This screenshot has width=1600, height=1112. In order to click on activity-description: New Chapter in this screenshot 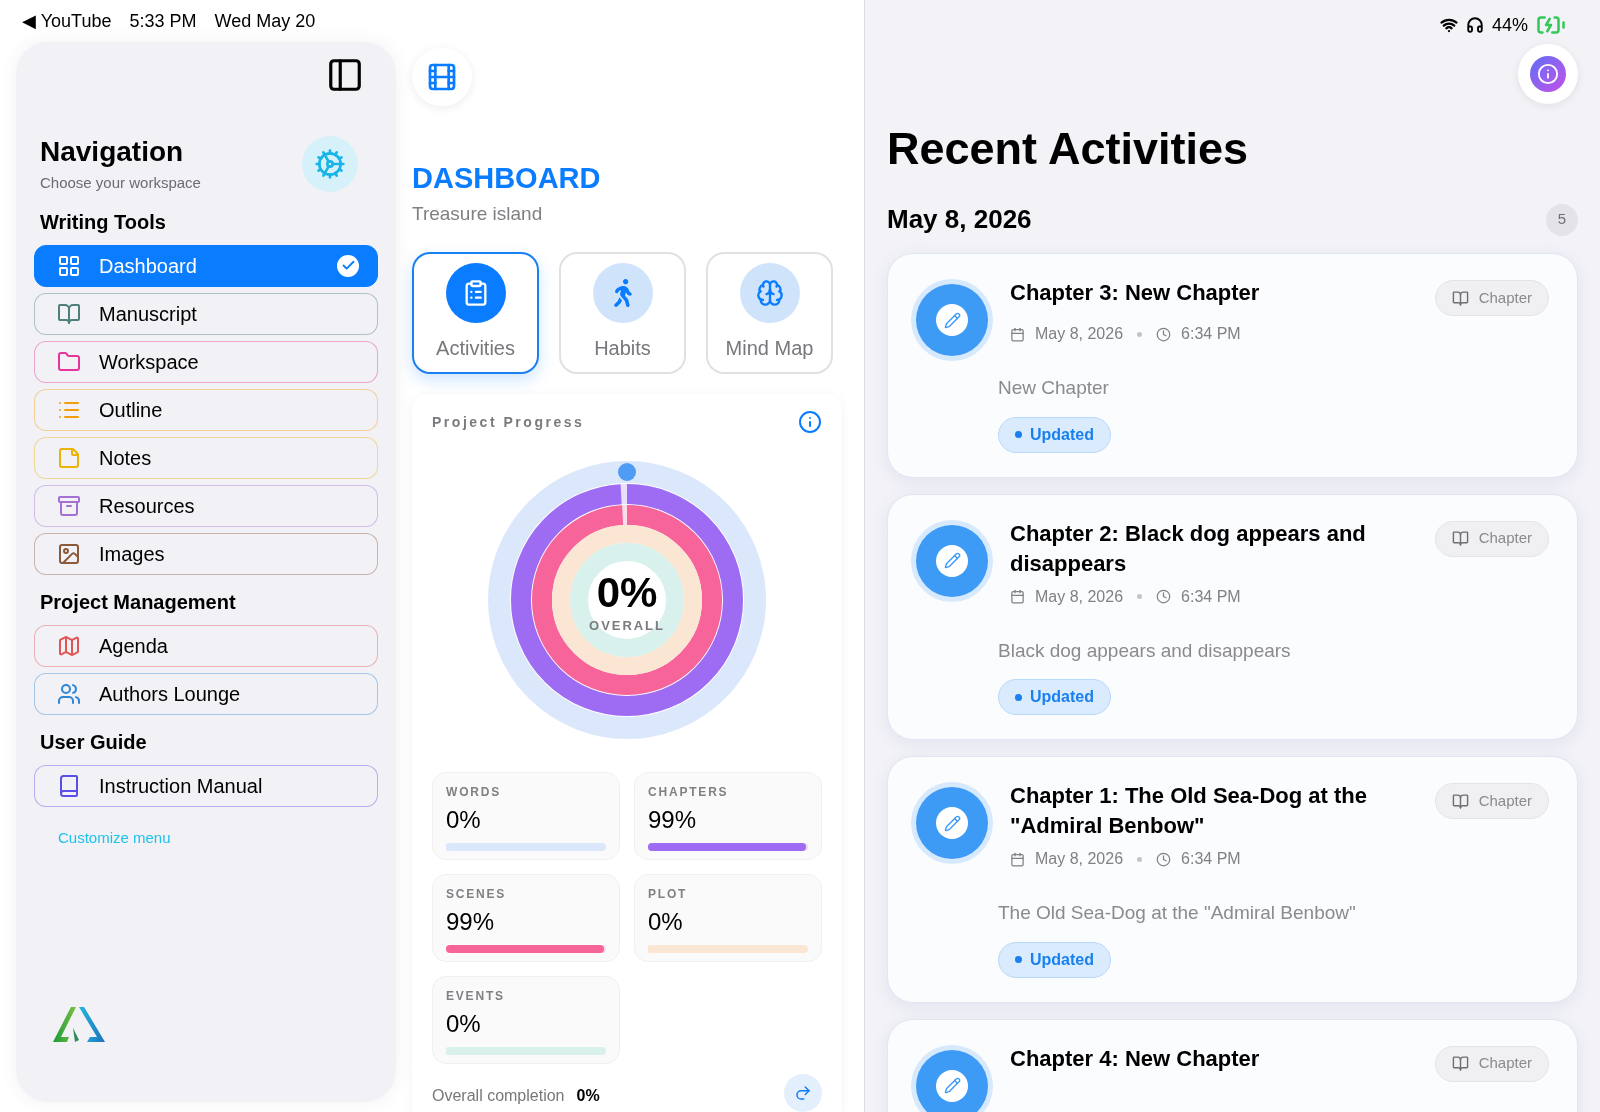, I will do `click(1054, 388)`.